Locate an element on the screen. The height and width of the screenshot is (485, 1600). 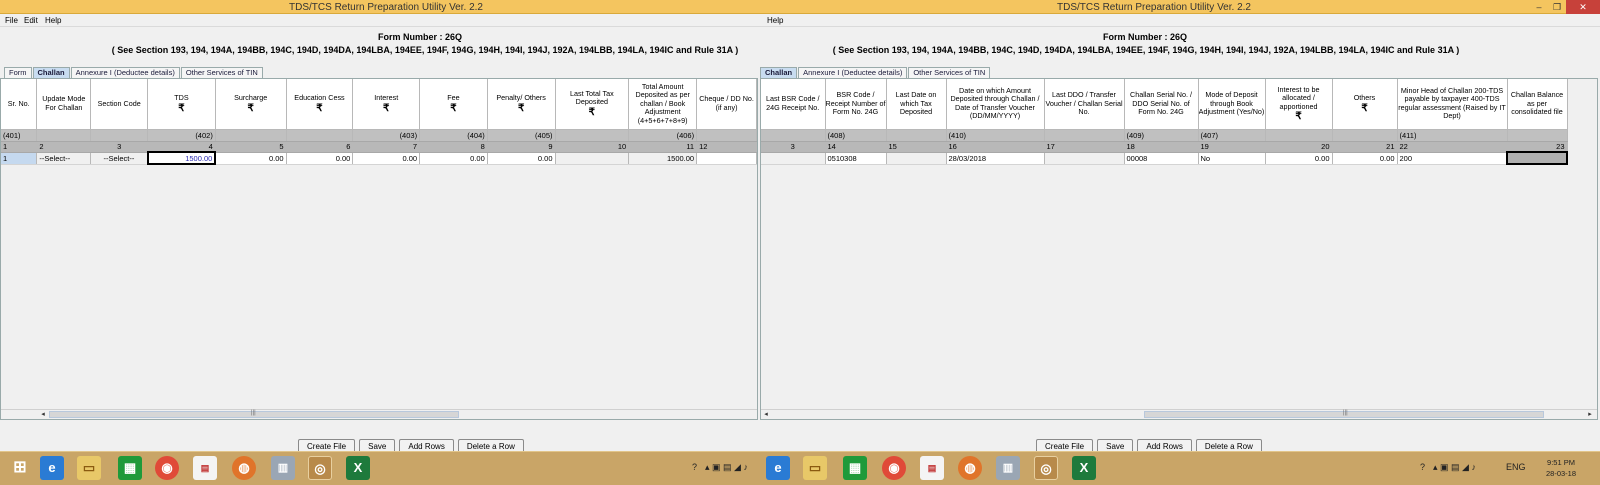
interest-allocated-input: 0.00 is located at coordinates (1299, 158).